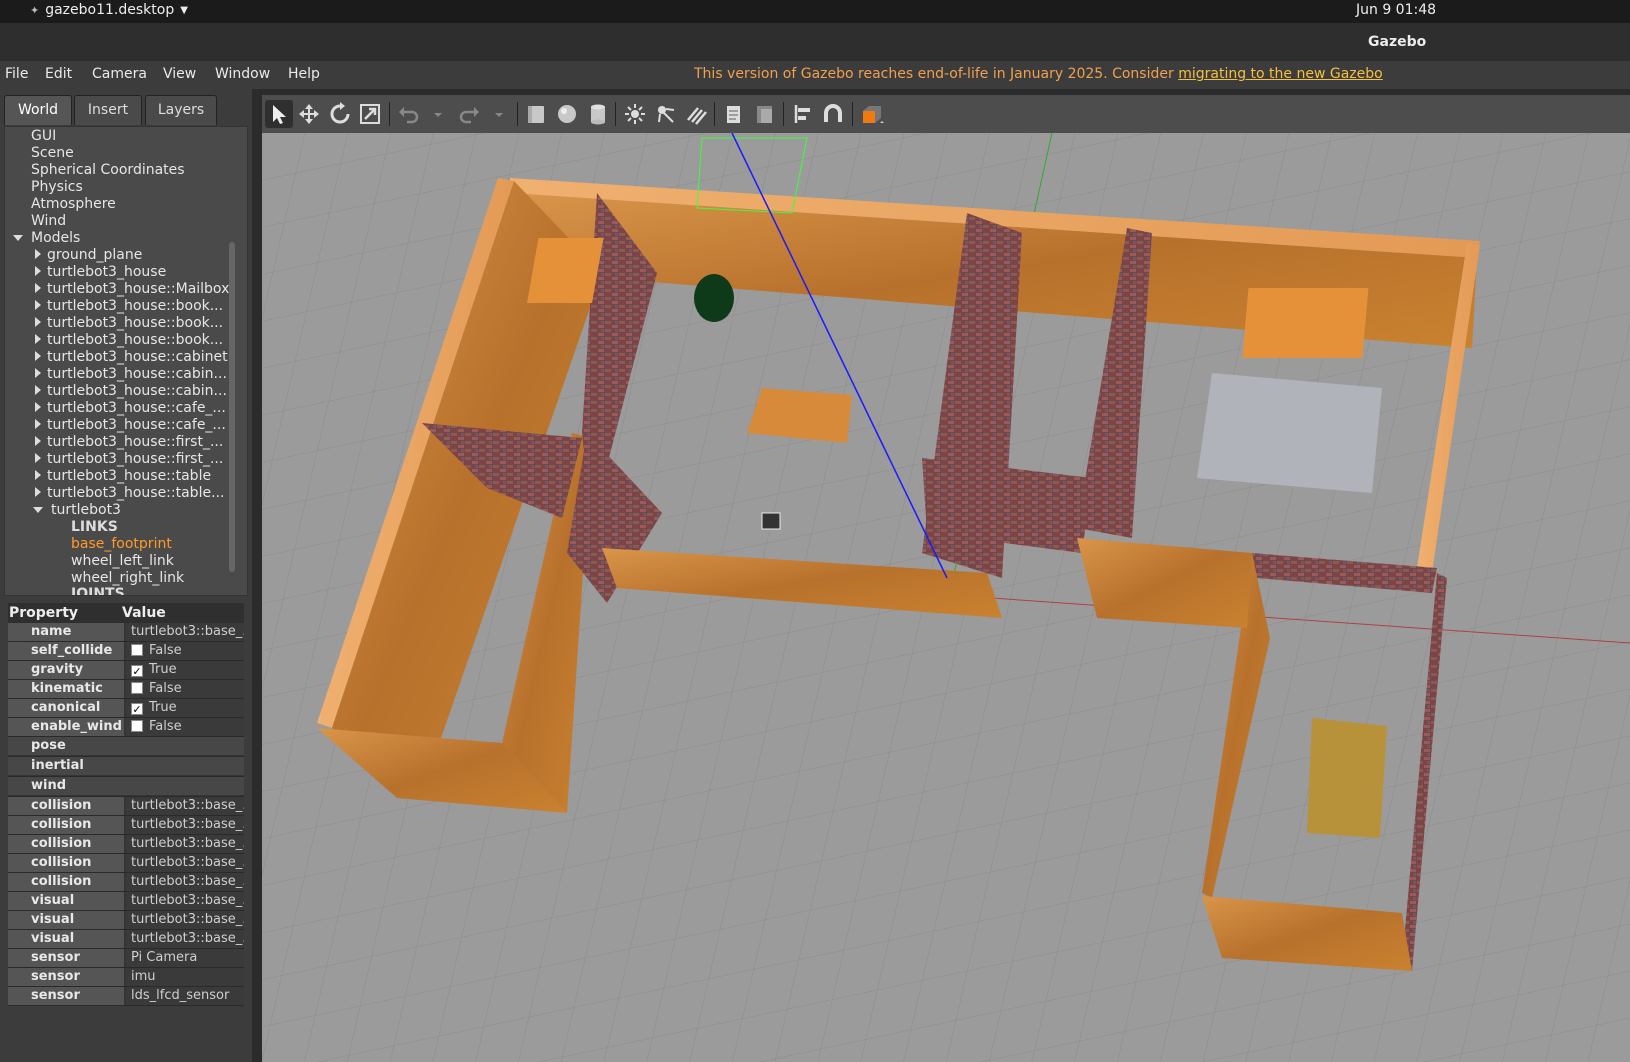 The image size is (1630, 1062). I want to click on spot-light-icon, so click(665, 114).